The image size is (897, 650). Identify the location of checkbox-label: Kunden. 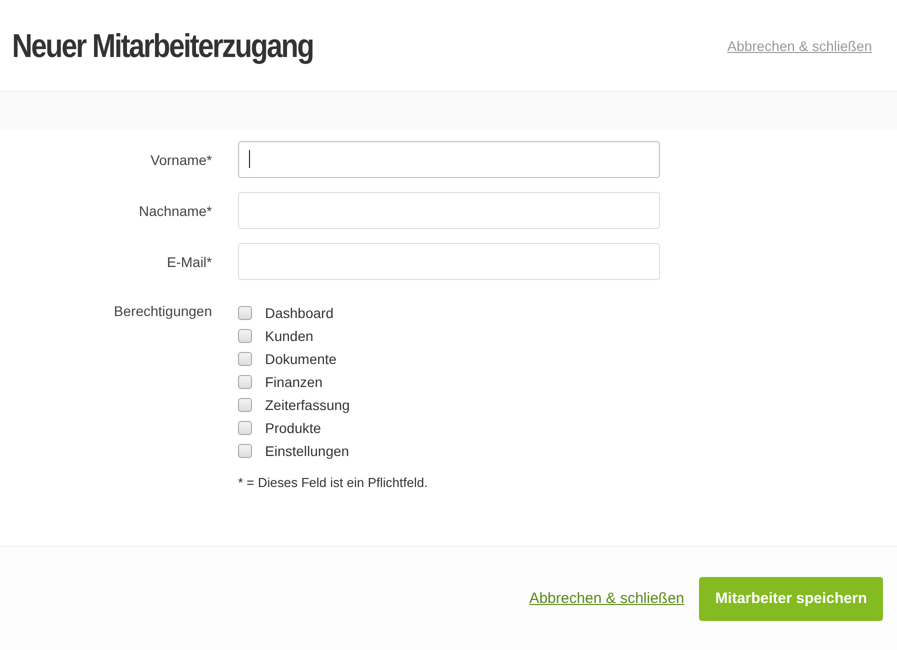
(289, 336).